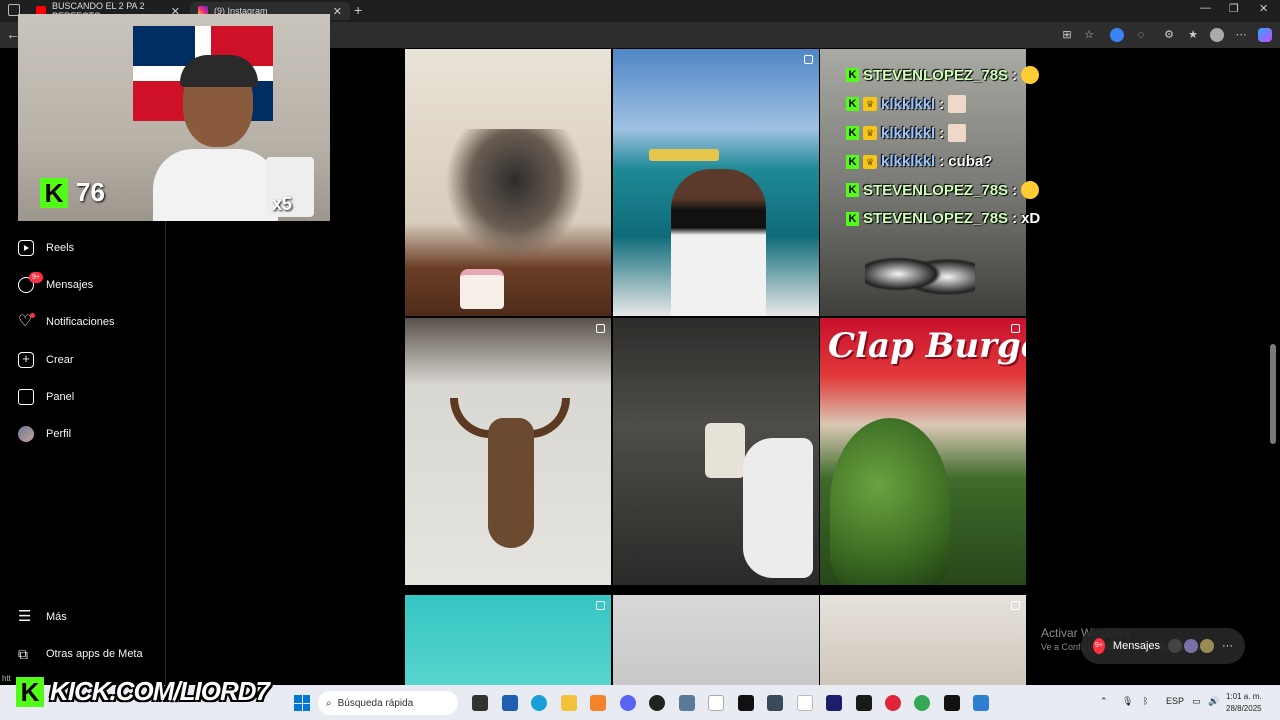 The height and width of the screenshot is (720, 1280). I want to click on viewer-counter: K 76, so click(72, 192).